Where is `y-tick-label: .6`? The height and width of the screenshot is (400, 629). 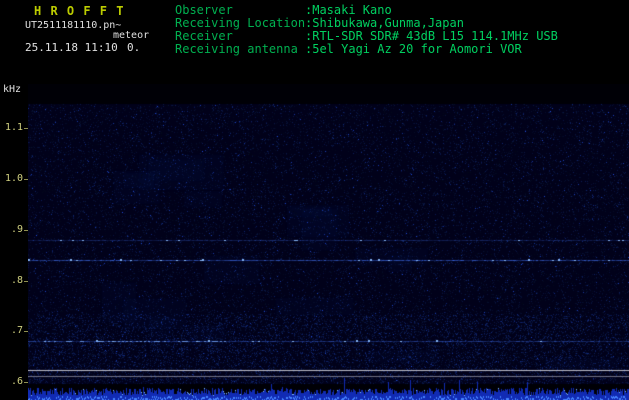 y-tick-label: .6 is located at coordinates (16, 381).